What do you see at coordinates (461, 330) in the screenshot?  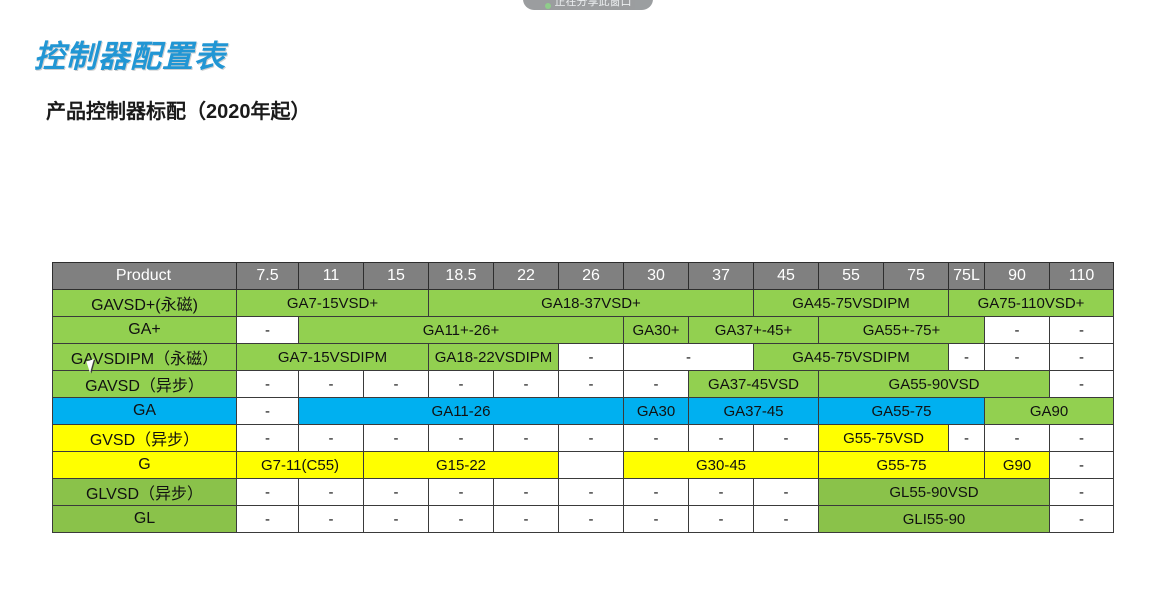 I see `table-cell: GA11+-26+` at bounding box center [461, 330].